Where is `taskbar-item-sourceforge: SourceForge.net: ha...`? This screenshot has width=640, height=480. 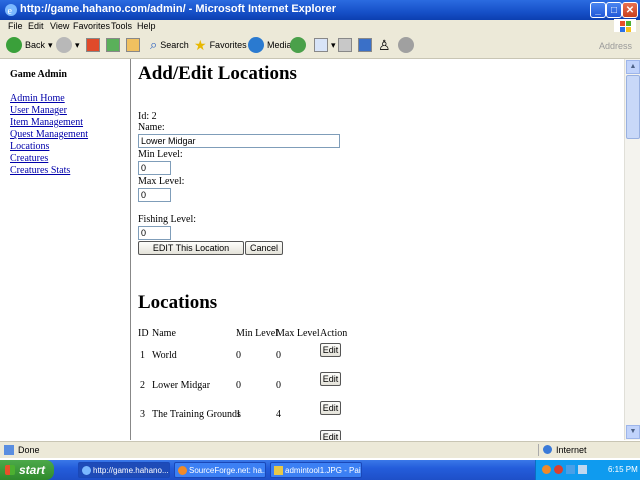
taskbar-item-sourceforge: SourceForge.net: ha... is located at coordinates (220, 470).